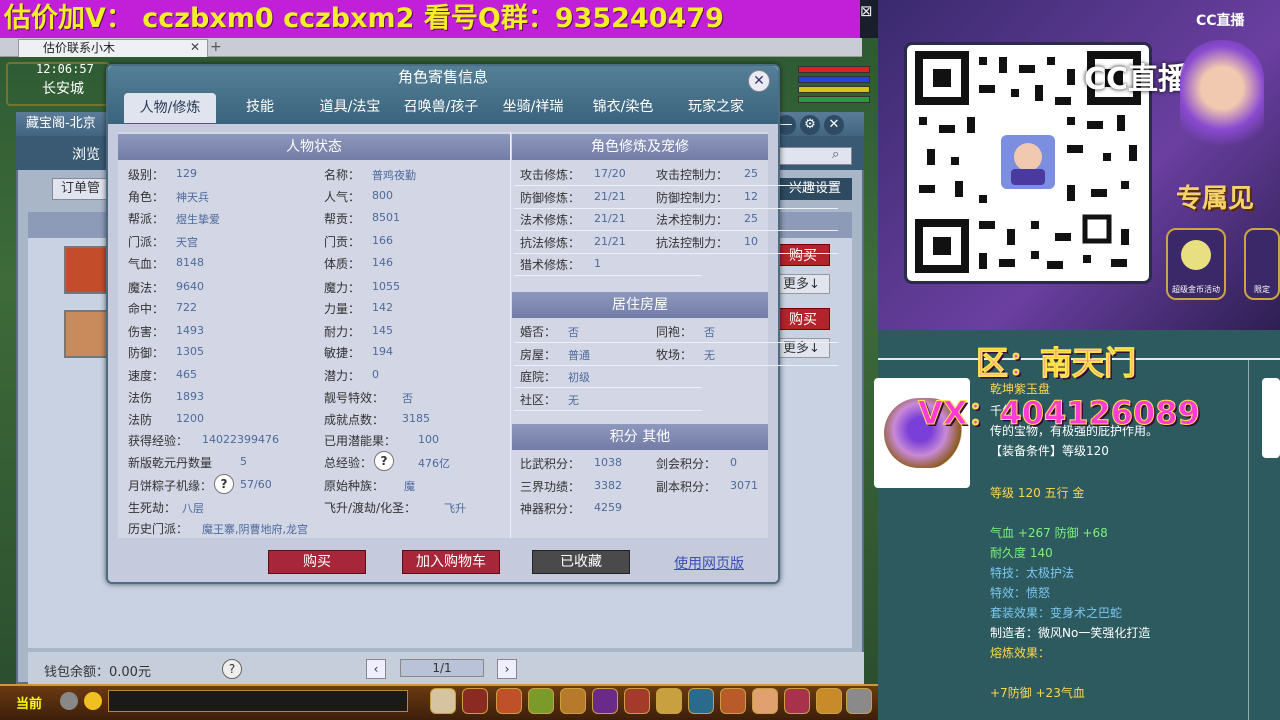 The image size is (1280, 720). Describe the element at coordinates (441, 107) in the screenshot. I see `tab-pets: 召唤兽/孩子` at that location.